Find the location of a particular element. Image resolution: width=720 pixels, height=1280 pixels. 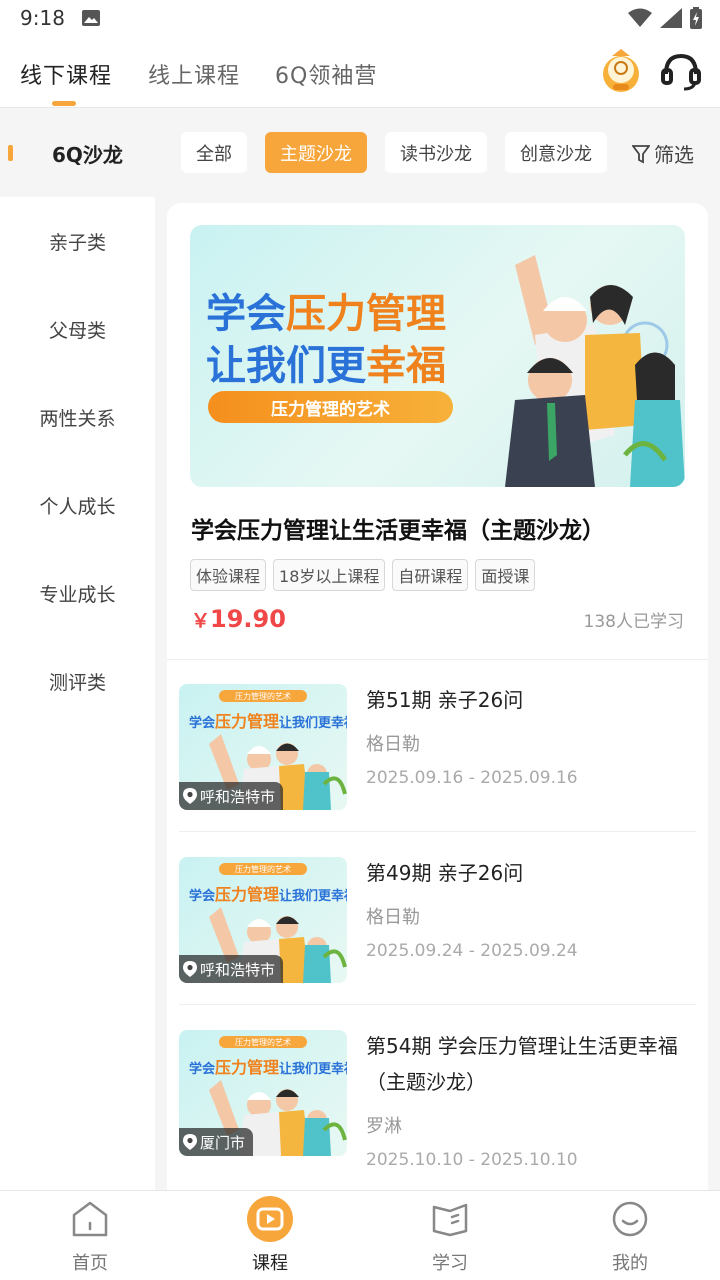

course-tag: 体验课程 is located at coordinates (228, 575).